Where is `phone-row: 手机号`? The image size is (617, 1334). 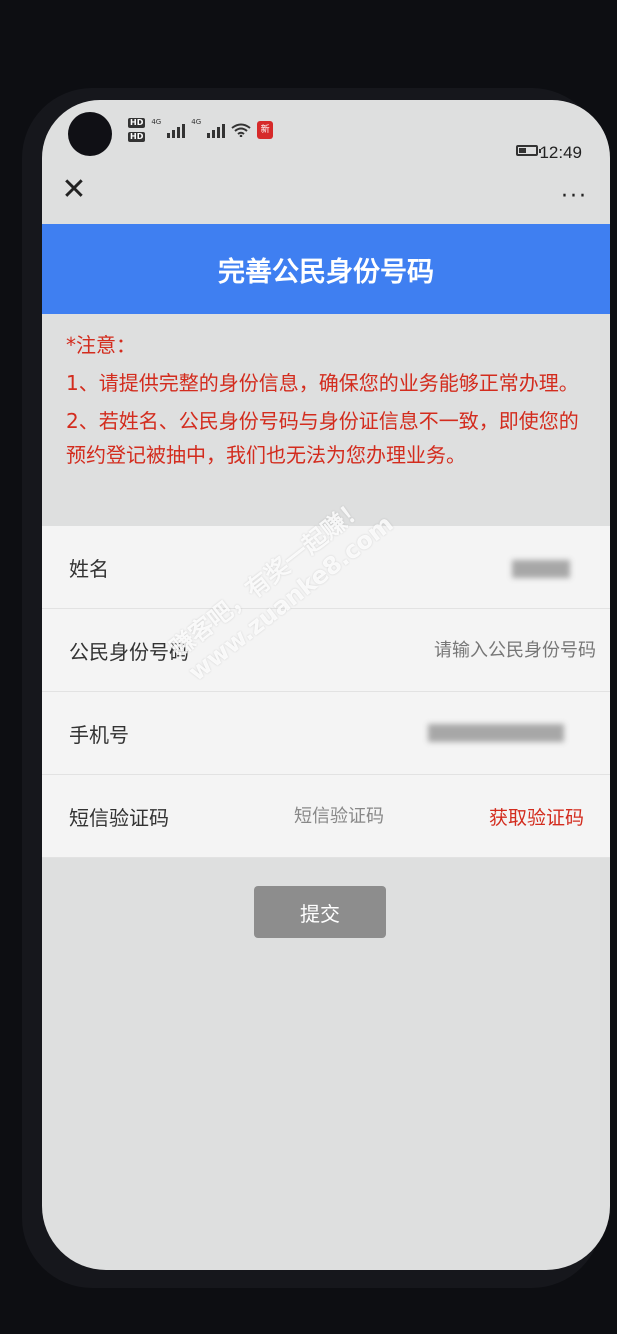 phone-row: 手机号 is located at coordinates (326, 733).